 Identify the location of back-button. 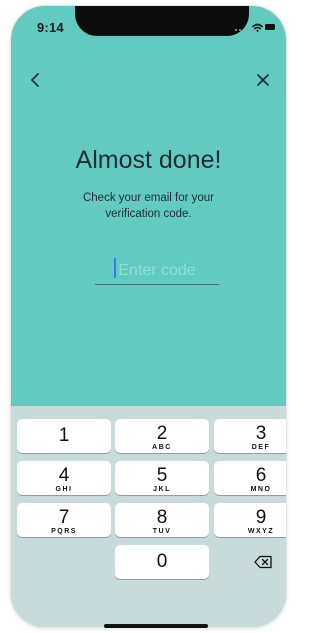
(36, 80).